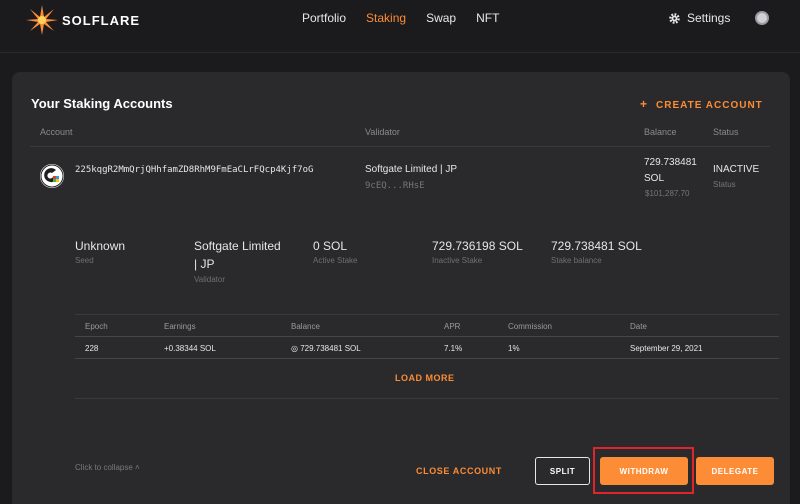 The height and width of the screenshot is (504, 800). Describe the element at coordinates (204, 264) in the screenshot. I see `detail-validator-region: | JP` at that location.